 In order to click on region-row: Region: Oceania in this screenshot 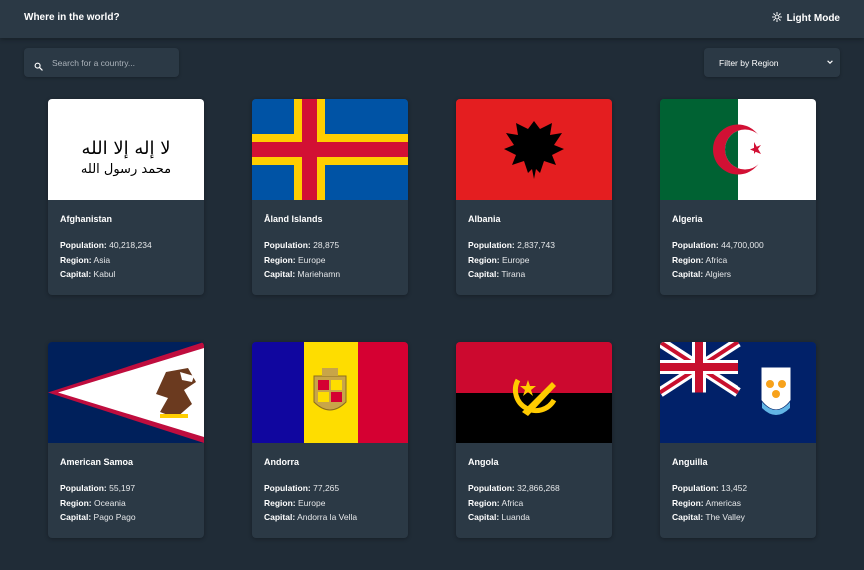, I will do `click(93, 503)`.